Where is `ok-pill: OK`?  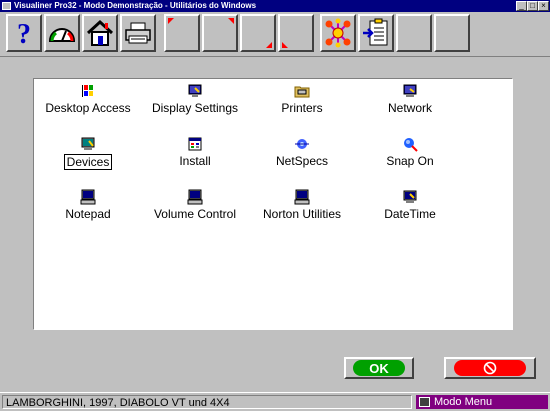
ok-pill: OK is located at coordinates (379, 368).